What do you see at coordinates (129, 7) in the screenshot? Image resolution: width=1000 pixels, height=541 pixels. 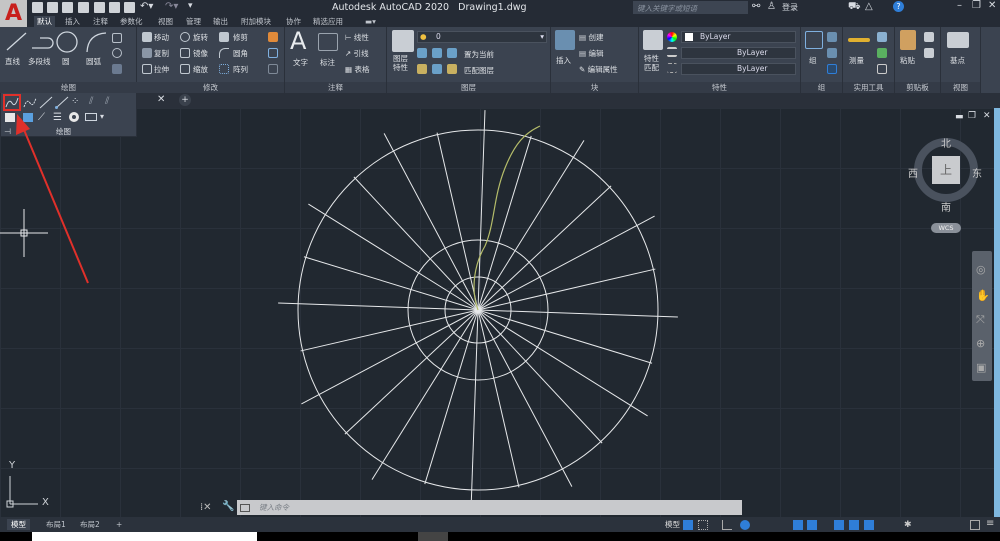 I see `print-icon` at bounding box center [129, 7].